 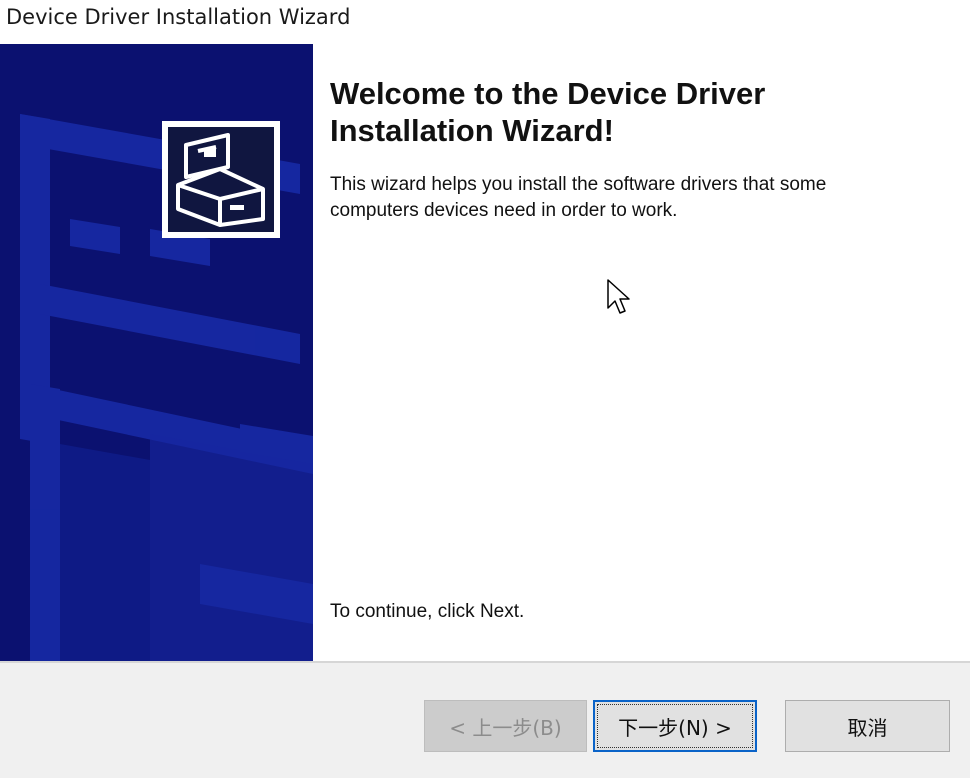 What do you see at coordinates (505, 726) in the screenshot?
I see `back-button: < 上一步(B)` at bounding box center [505, 726].